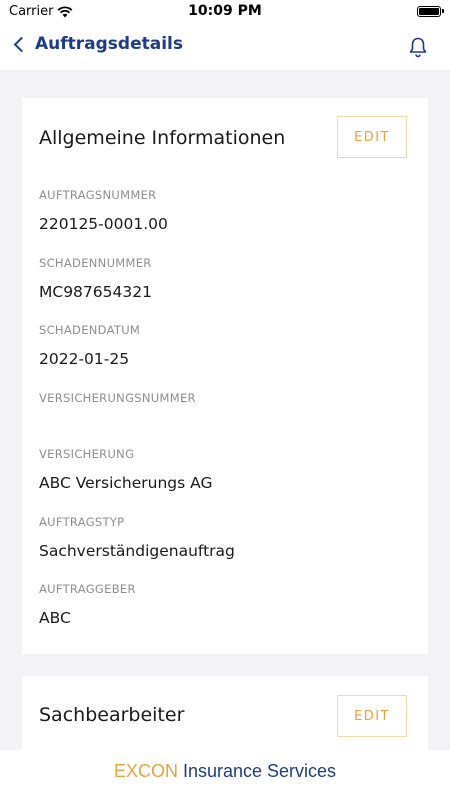 The width and height of the screenshot is (450, 800). Describe the element at coordinates (84, 359) in the screenshot. I see `field-value: 2022-01-25` at that location.